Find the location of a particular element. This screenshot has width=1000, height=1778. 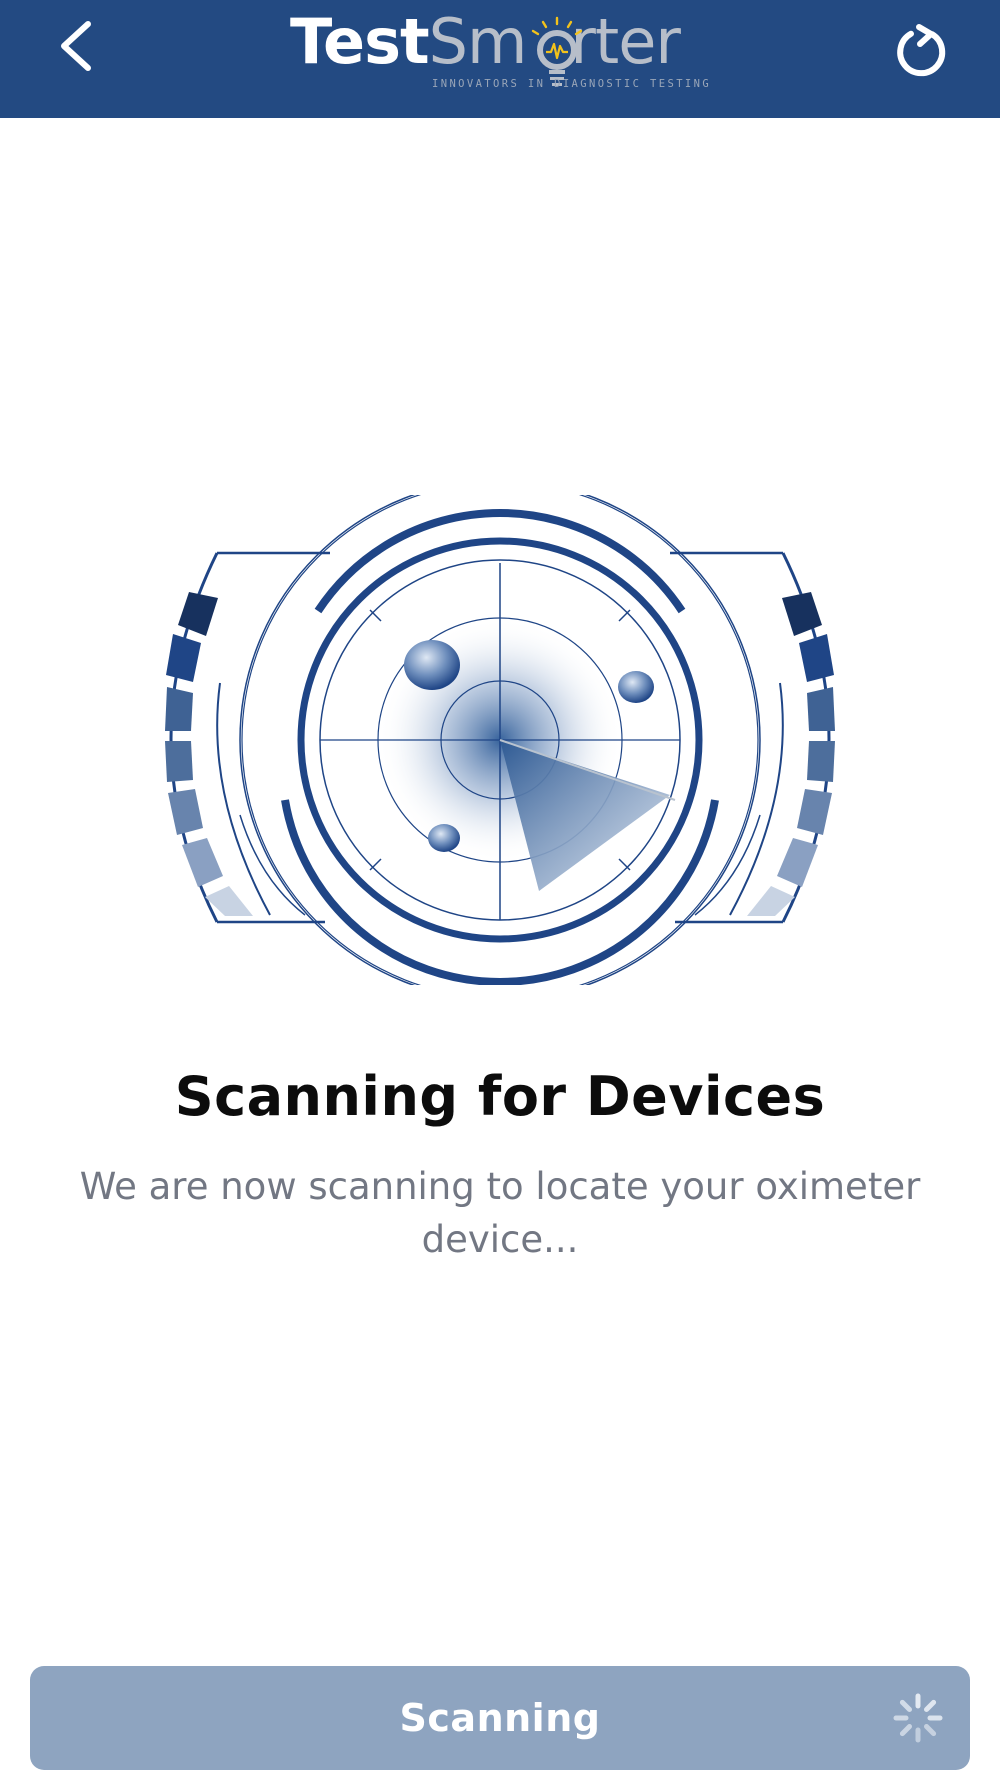

scanning-button-label: Scanning is located at coordinates (500, 1718).